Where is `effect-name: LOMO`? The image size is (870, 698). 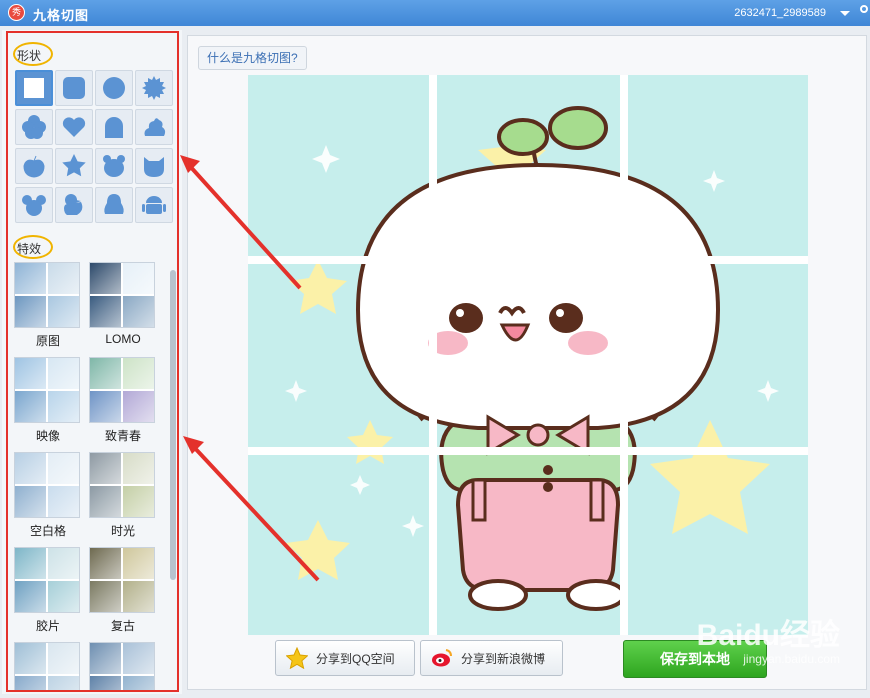
effect-name: LOMO is located at coordinates (123, 339).